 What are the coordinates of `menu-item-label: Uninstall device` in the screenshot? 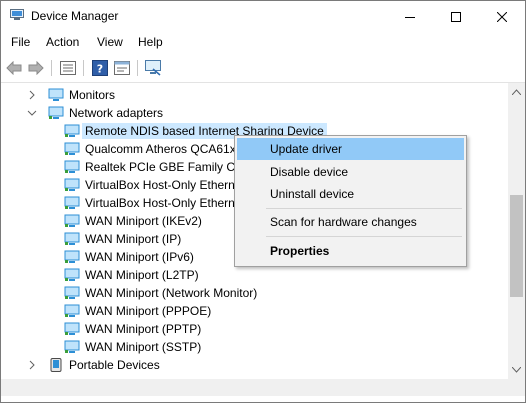 It's located at (312, 194).